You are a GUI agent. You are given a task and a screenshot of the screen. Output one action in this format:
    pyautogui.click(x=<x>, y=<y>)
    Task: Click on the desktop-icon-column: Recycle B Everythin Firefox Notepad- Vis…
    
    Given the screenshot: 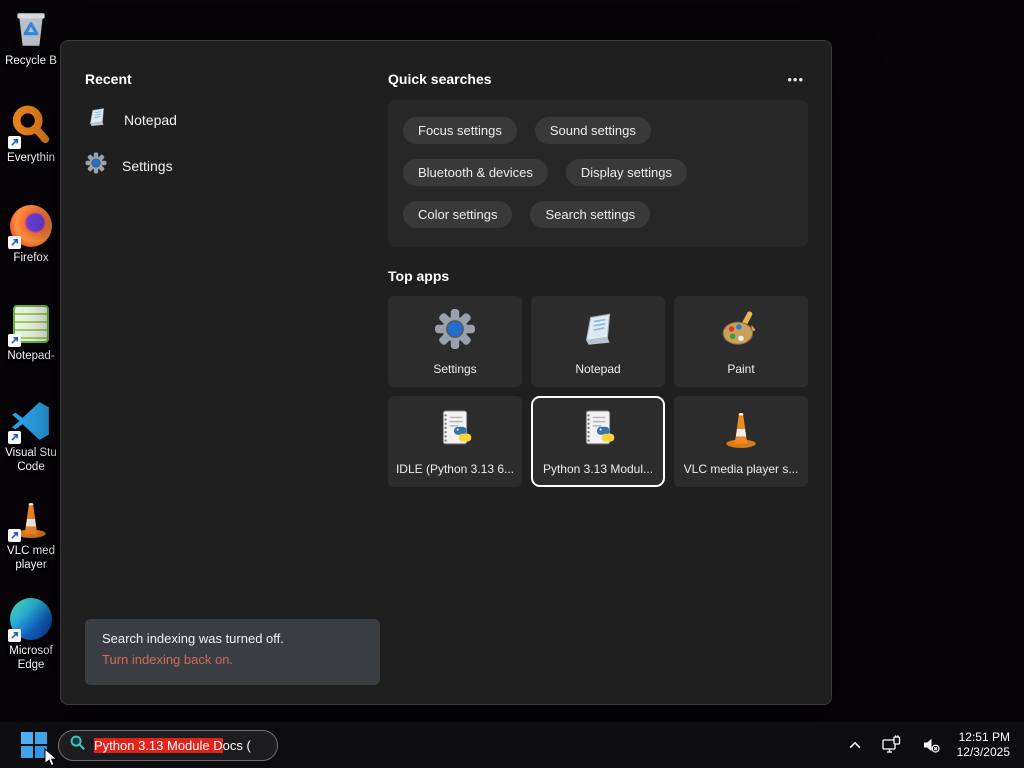 What is the action you would take?
    pyautogui.click(x=31, y=361)
    